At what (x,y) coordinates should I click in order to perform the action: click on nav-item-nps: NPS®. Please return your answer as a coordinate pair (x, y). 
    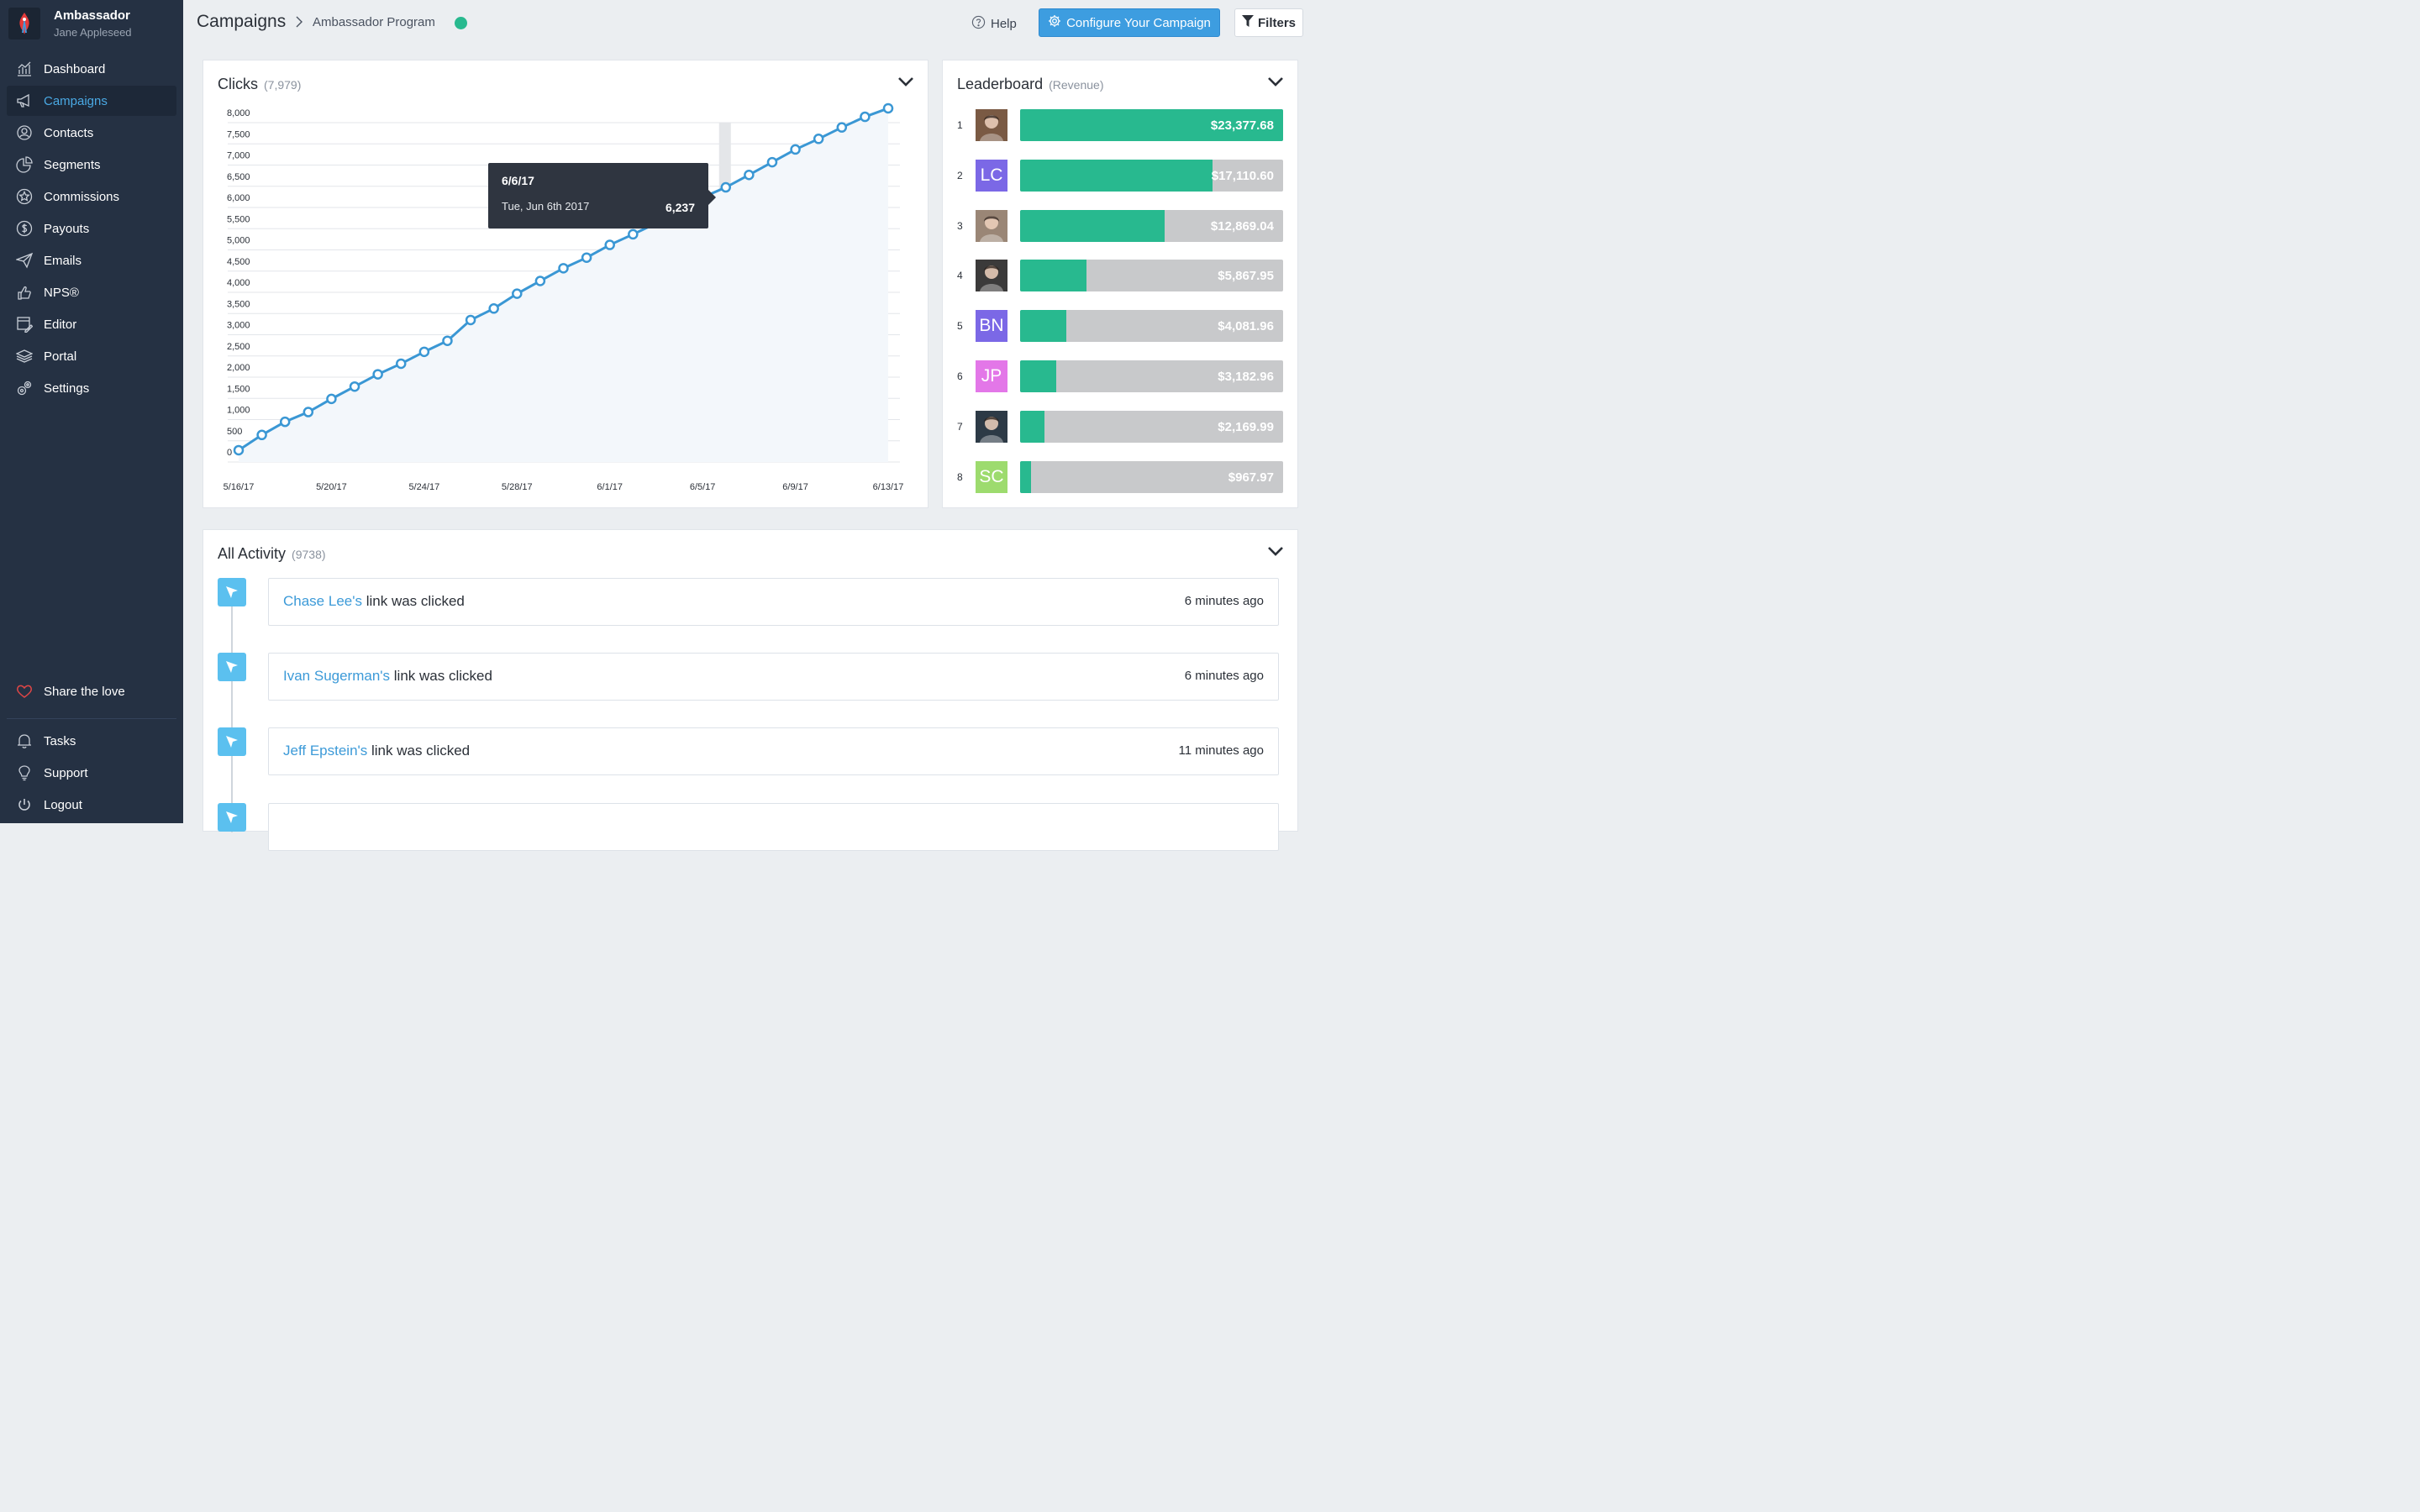
    Looking at the image, I should click on (92, 292).